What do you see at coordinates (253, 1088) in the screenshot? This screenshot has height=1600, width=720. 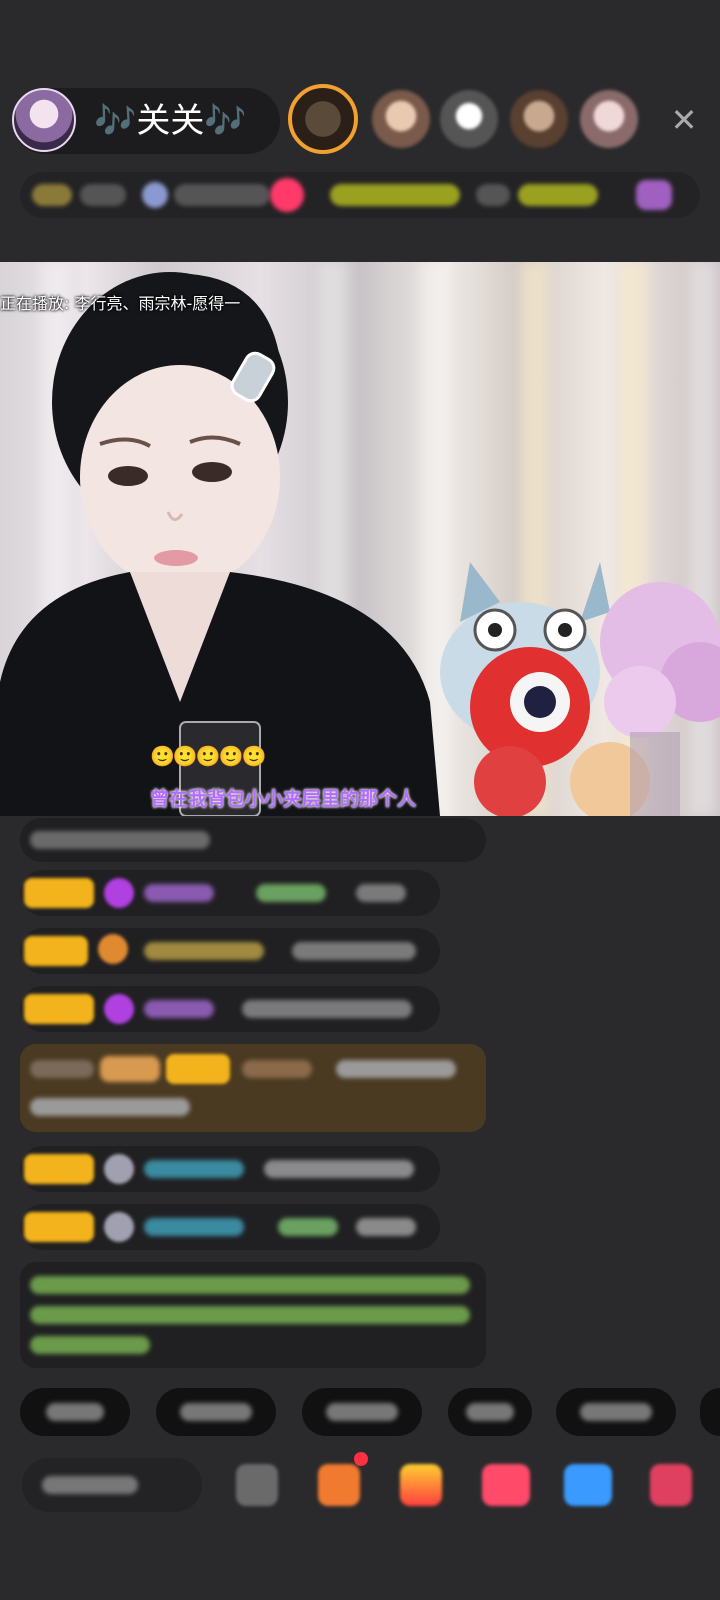 I see `chat-message-highlight` at bounding box center [253, 1088].